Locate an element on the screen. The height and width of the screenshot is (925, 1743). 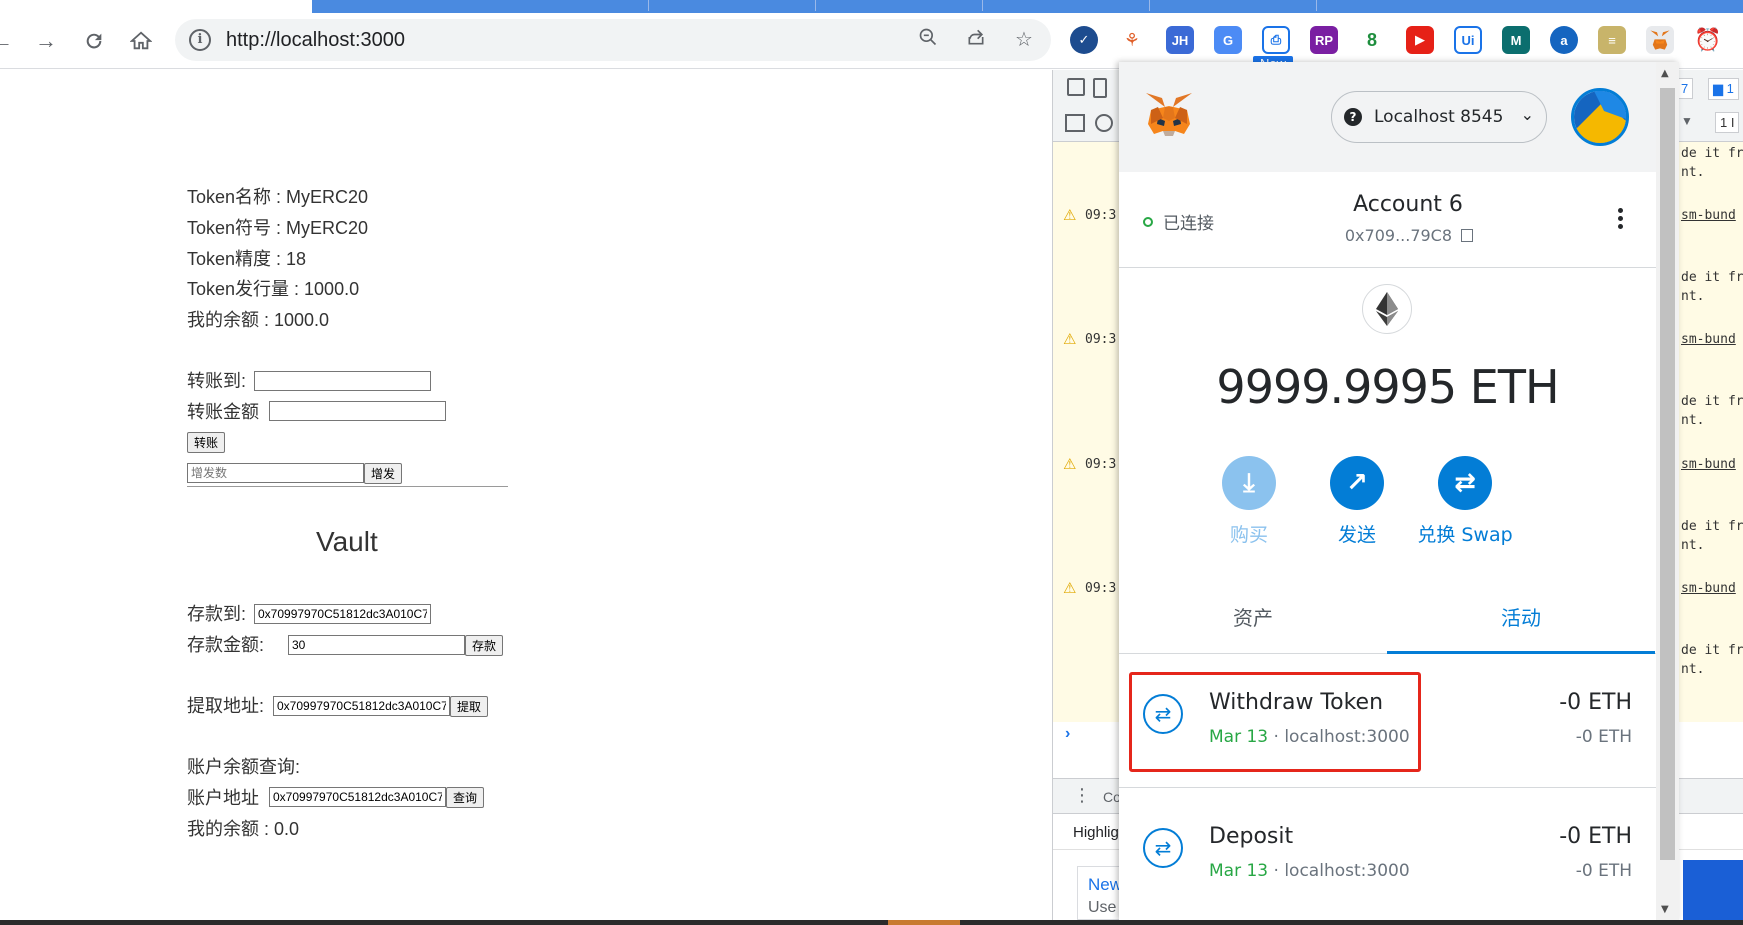
site-info-icon: i is located at coordinates (200, 40).